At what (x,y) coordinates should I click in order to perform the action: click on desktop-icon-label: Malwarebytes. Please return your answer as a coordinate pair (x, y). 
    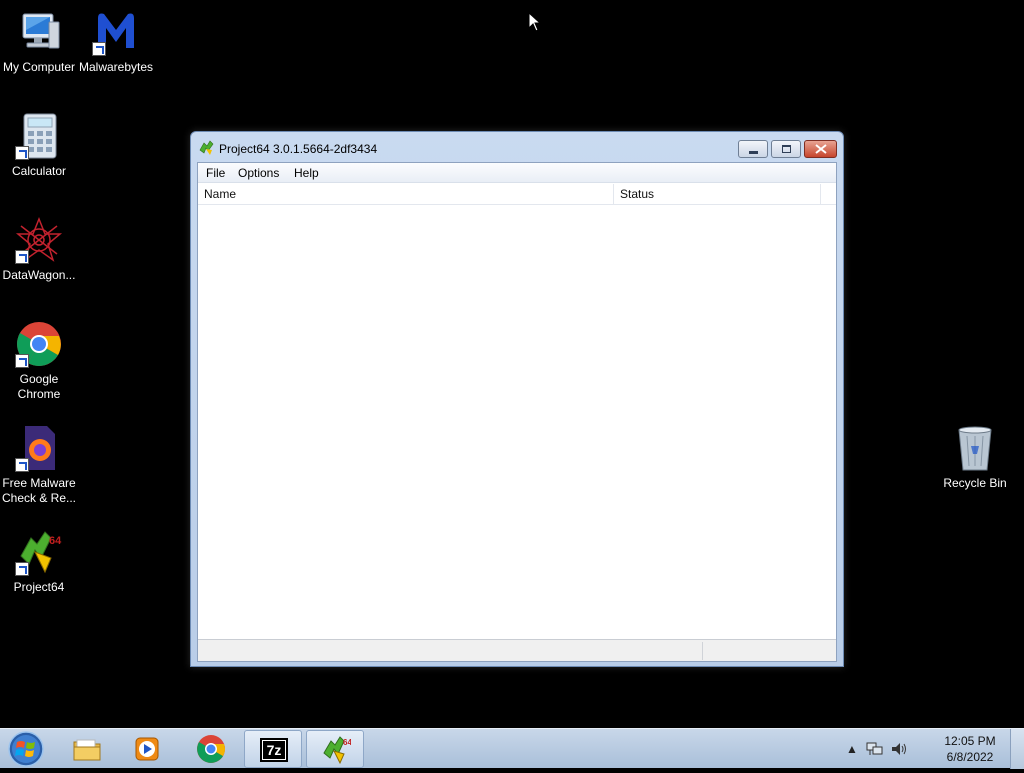
    Looking at the image, I should click on (116, 67).